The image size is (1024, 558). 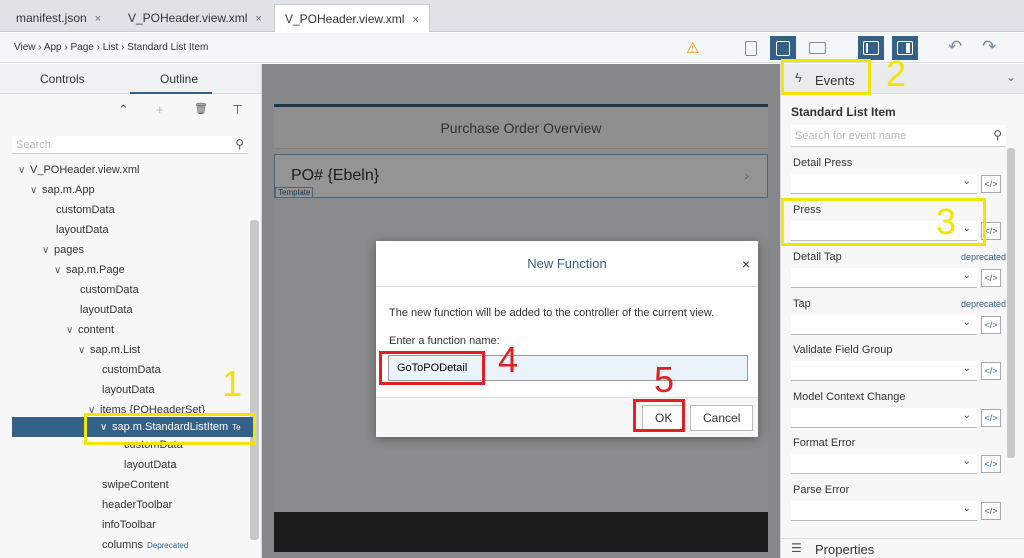 I want to click on tree-node: ∨ V_POHeader.view.xml, so click(x=78, y=170).